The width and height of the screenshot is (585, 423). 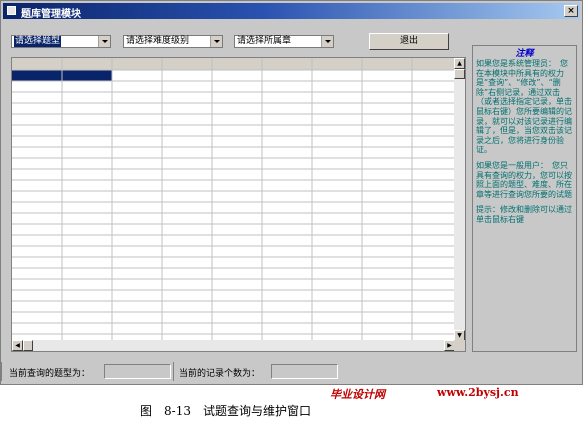 I want to click on difficulty-select: 请选择难度级别, so click(x=173, y=41).